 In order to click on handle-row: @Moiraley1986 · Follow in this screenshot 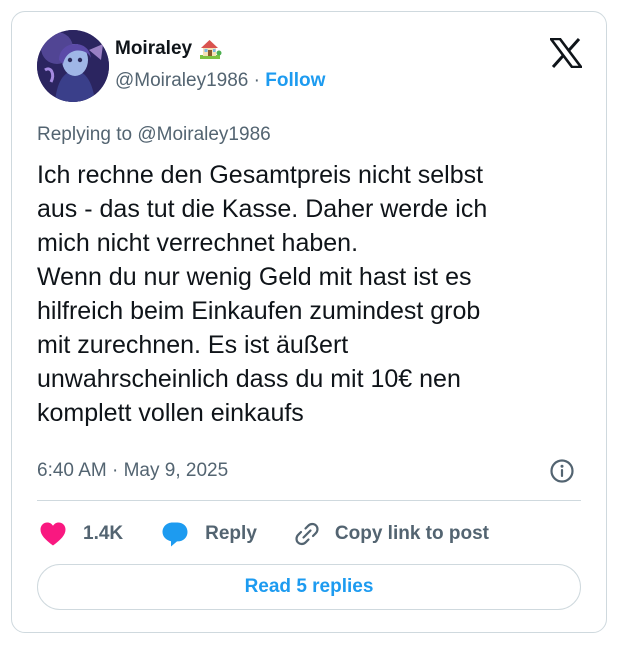, I will do `click(220, 81)`.